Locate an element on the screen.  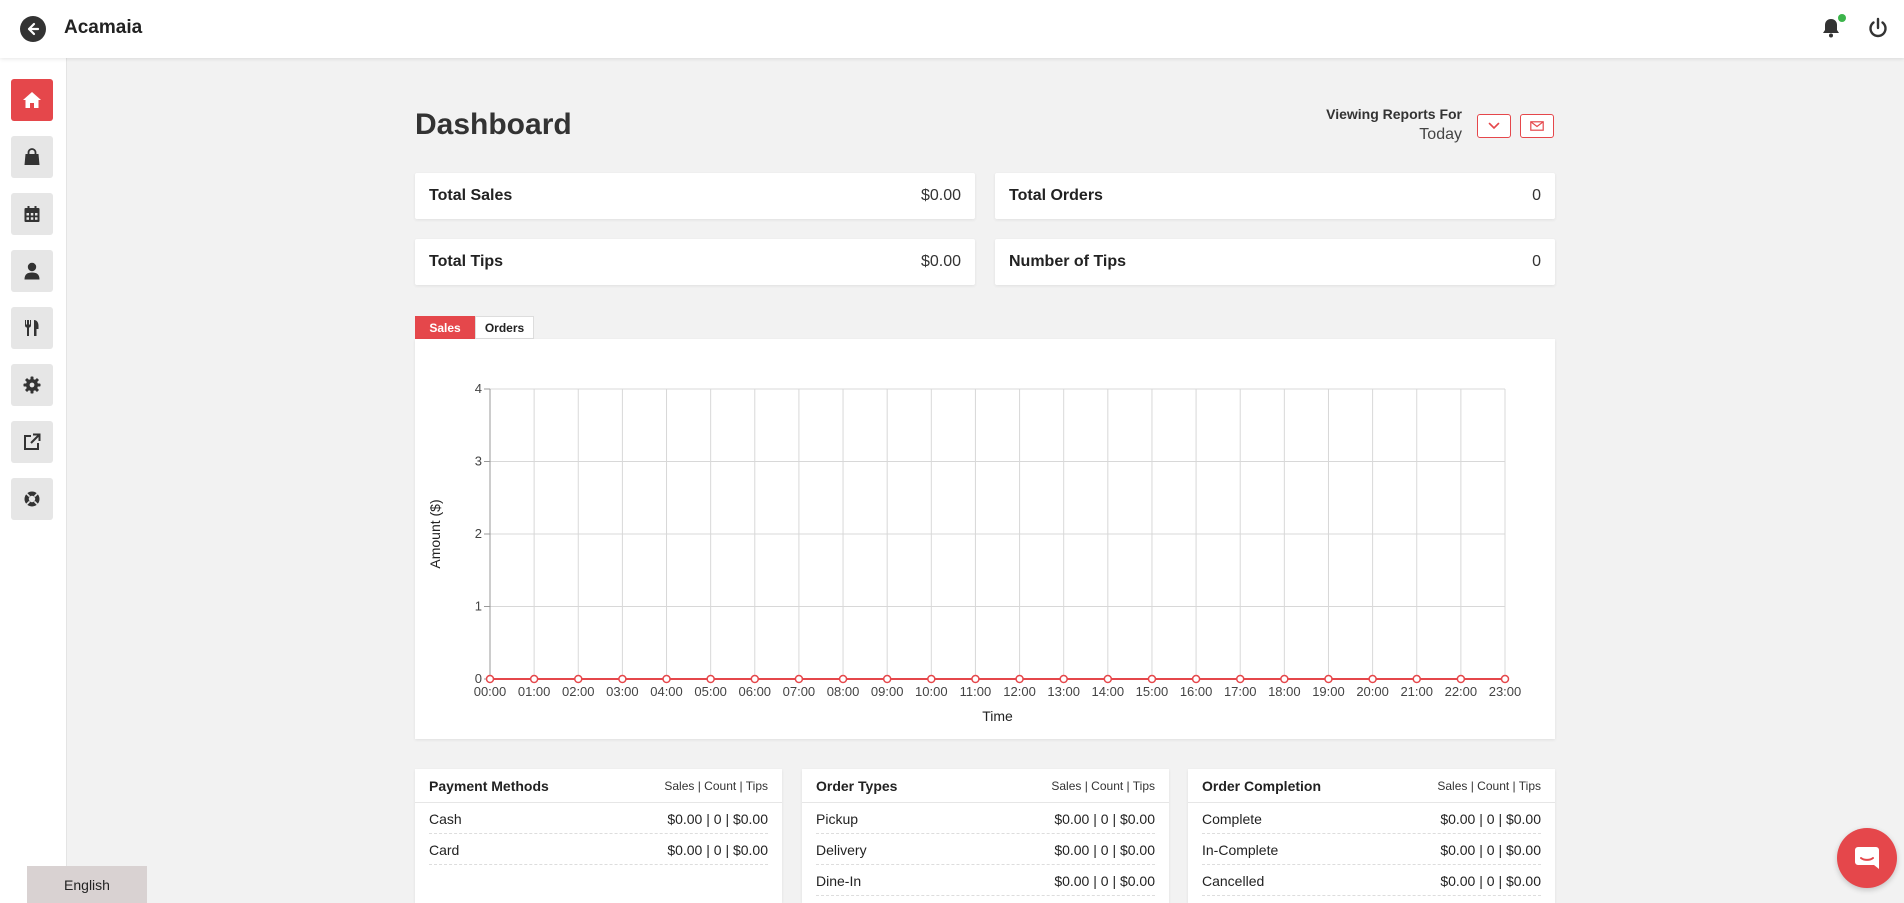
external-link-icon is located at coordinates (32, 441).